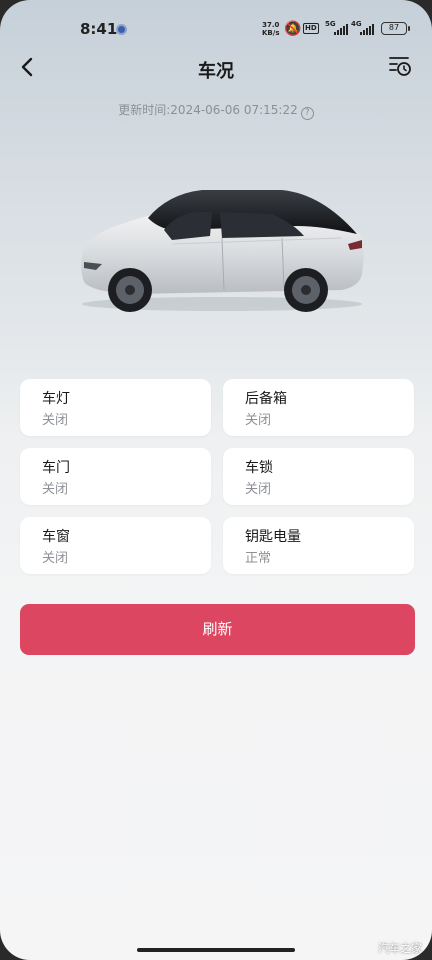  What do you see at coordinates (266, 399) in the screenshot?
I see `status-card-label: 后备箱` at bounding box center [266, 399].